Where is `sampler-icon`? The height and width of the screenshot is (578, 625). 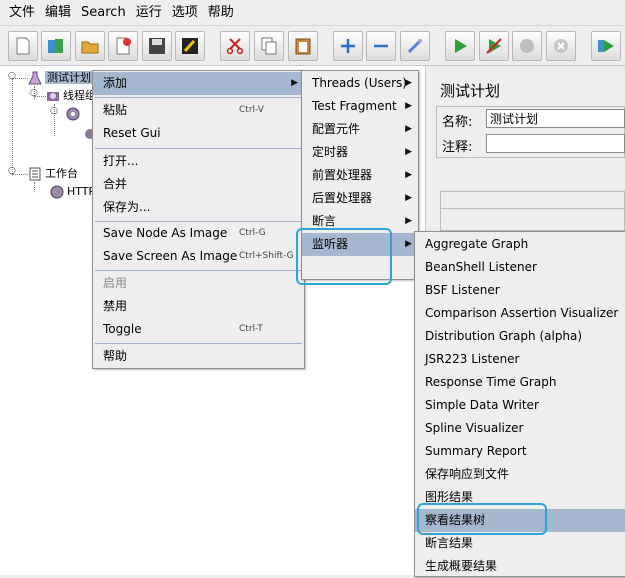
sampler-icon is located at coordinates (73, 114).